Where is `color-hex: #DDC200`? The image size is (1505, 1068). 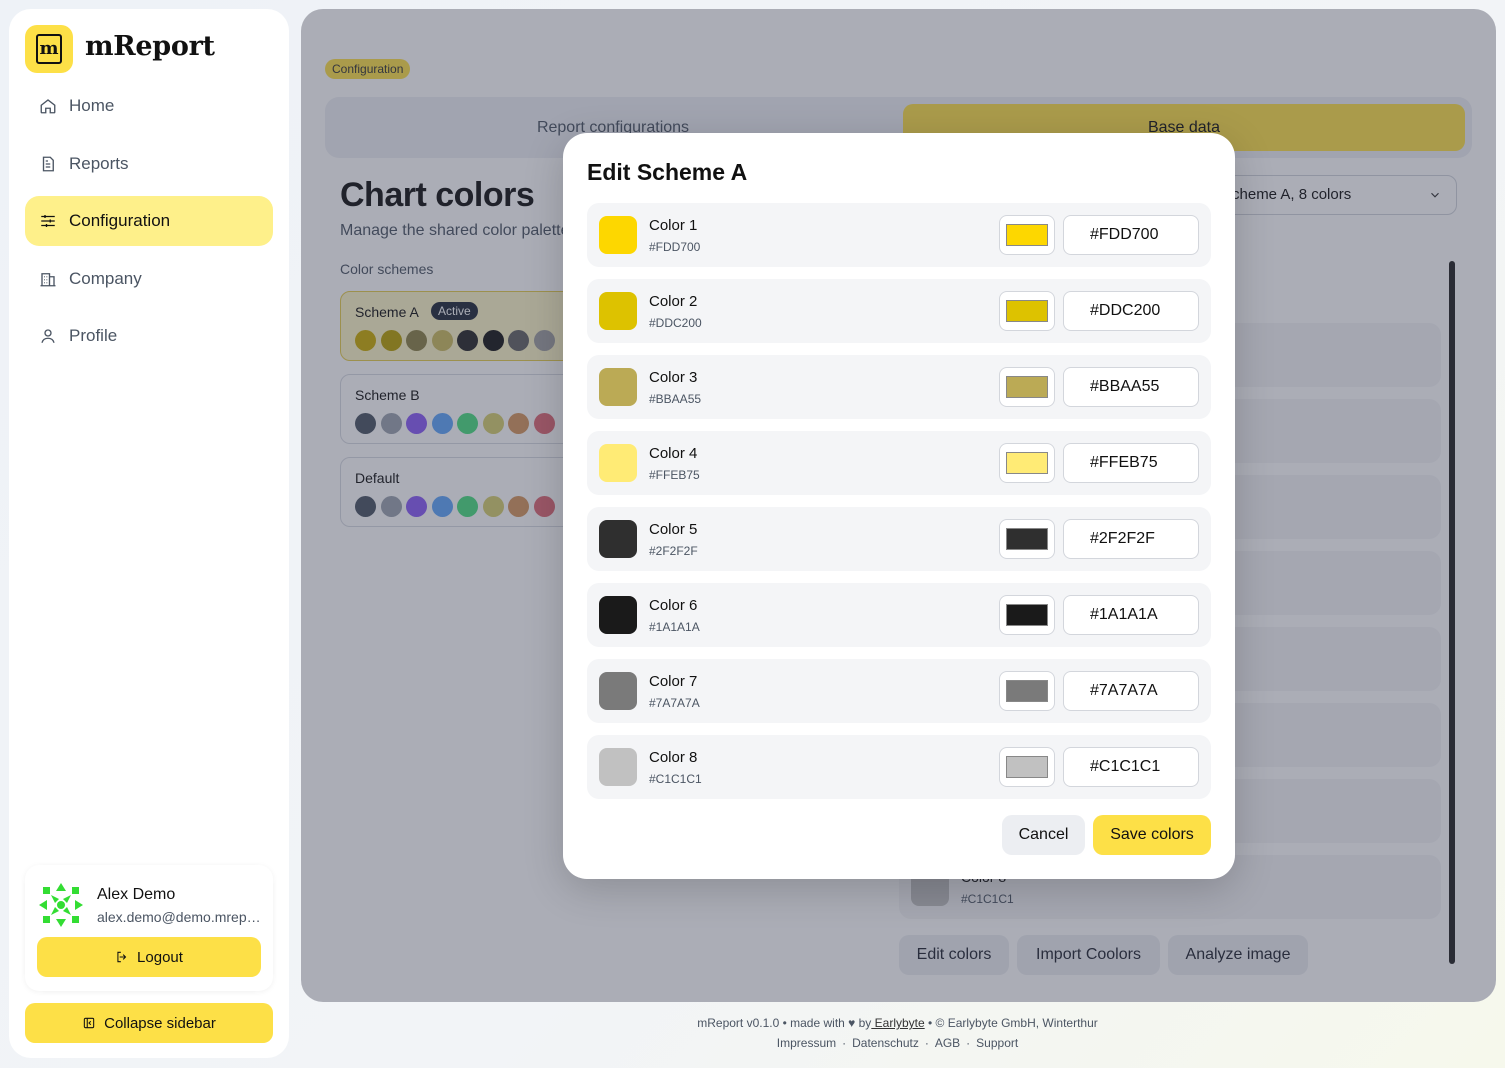 color-hex: #DDC200 is located at coordinates (675, 323).